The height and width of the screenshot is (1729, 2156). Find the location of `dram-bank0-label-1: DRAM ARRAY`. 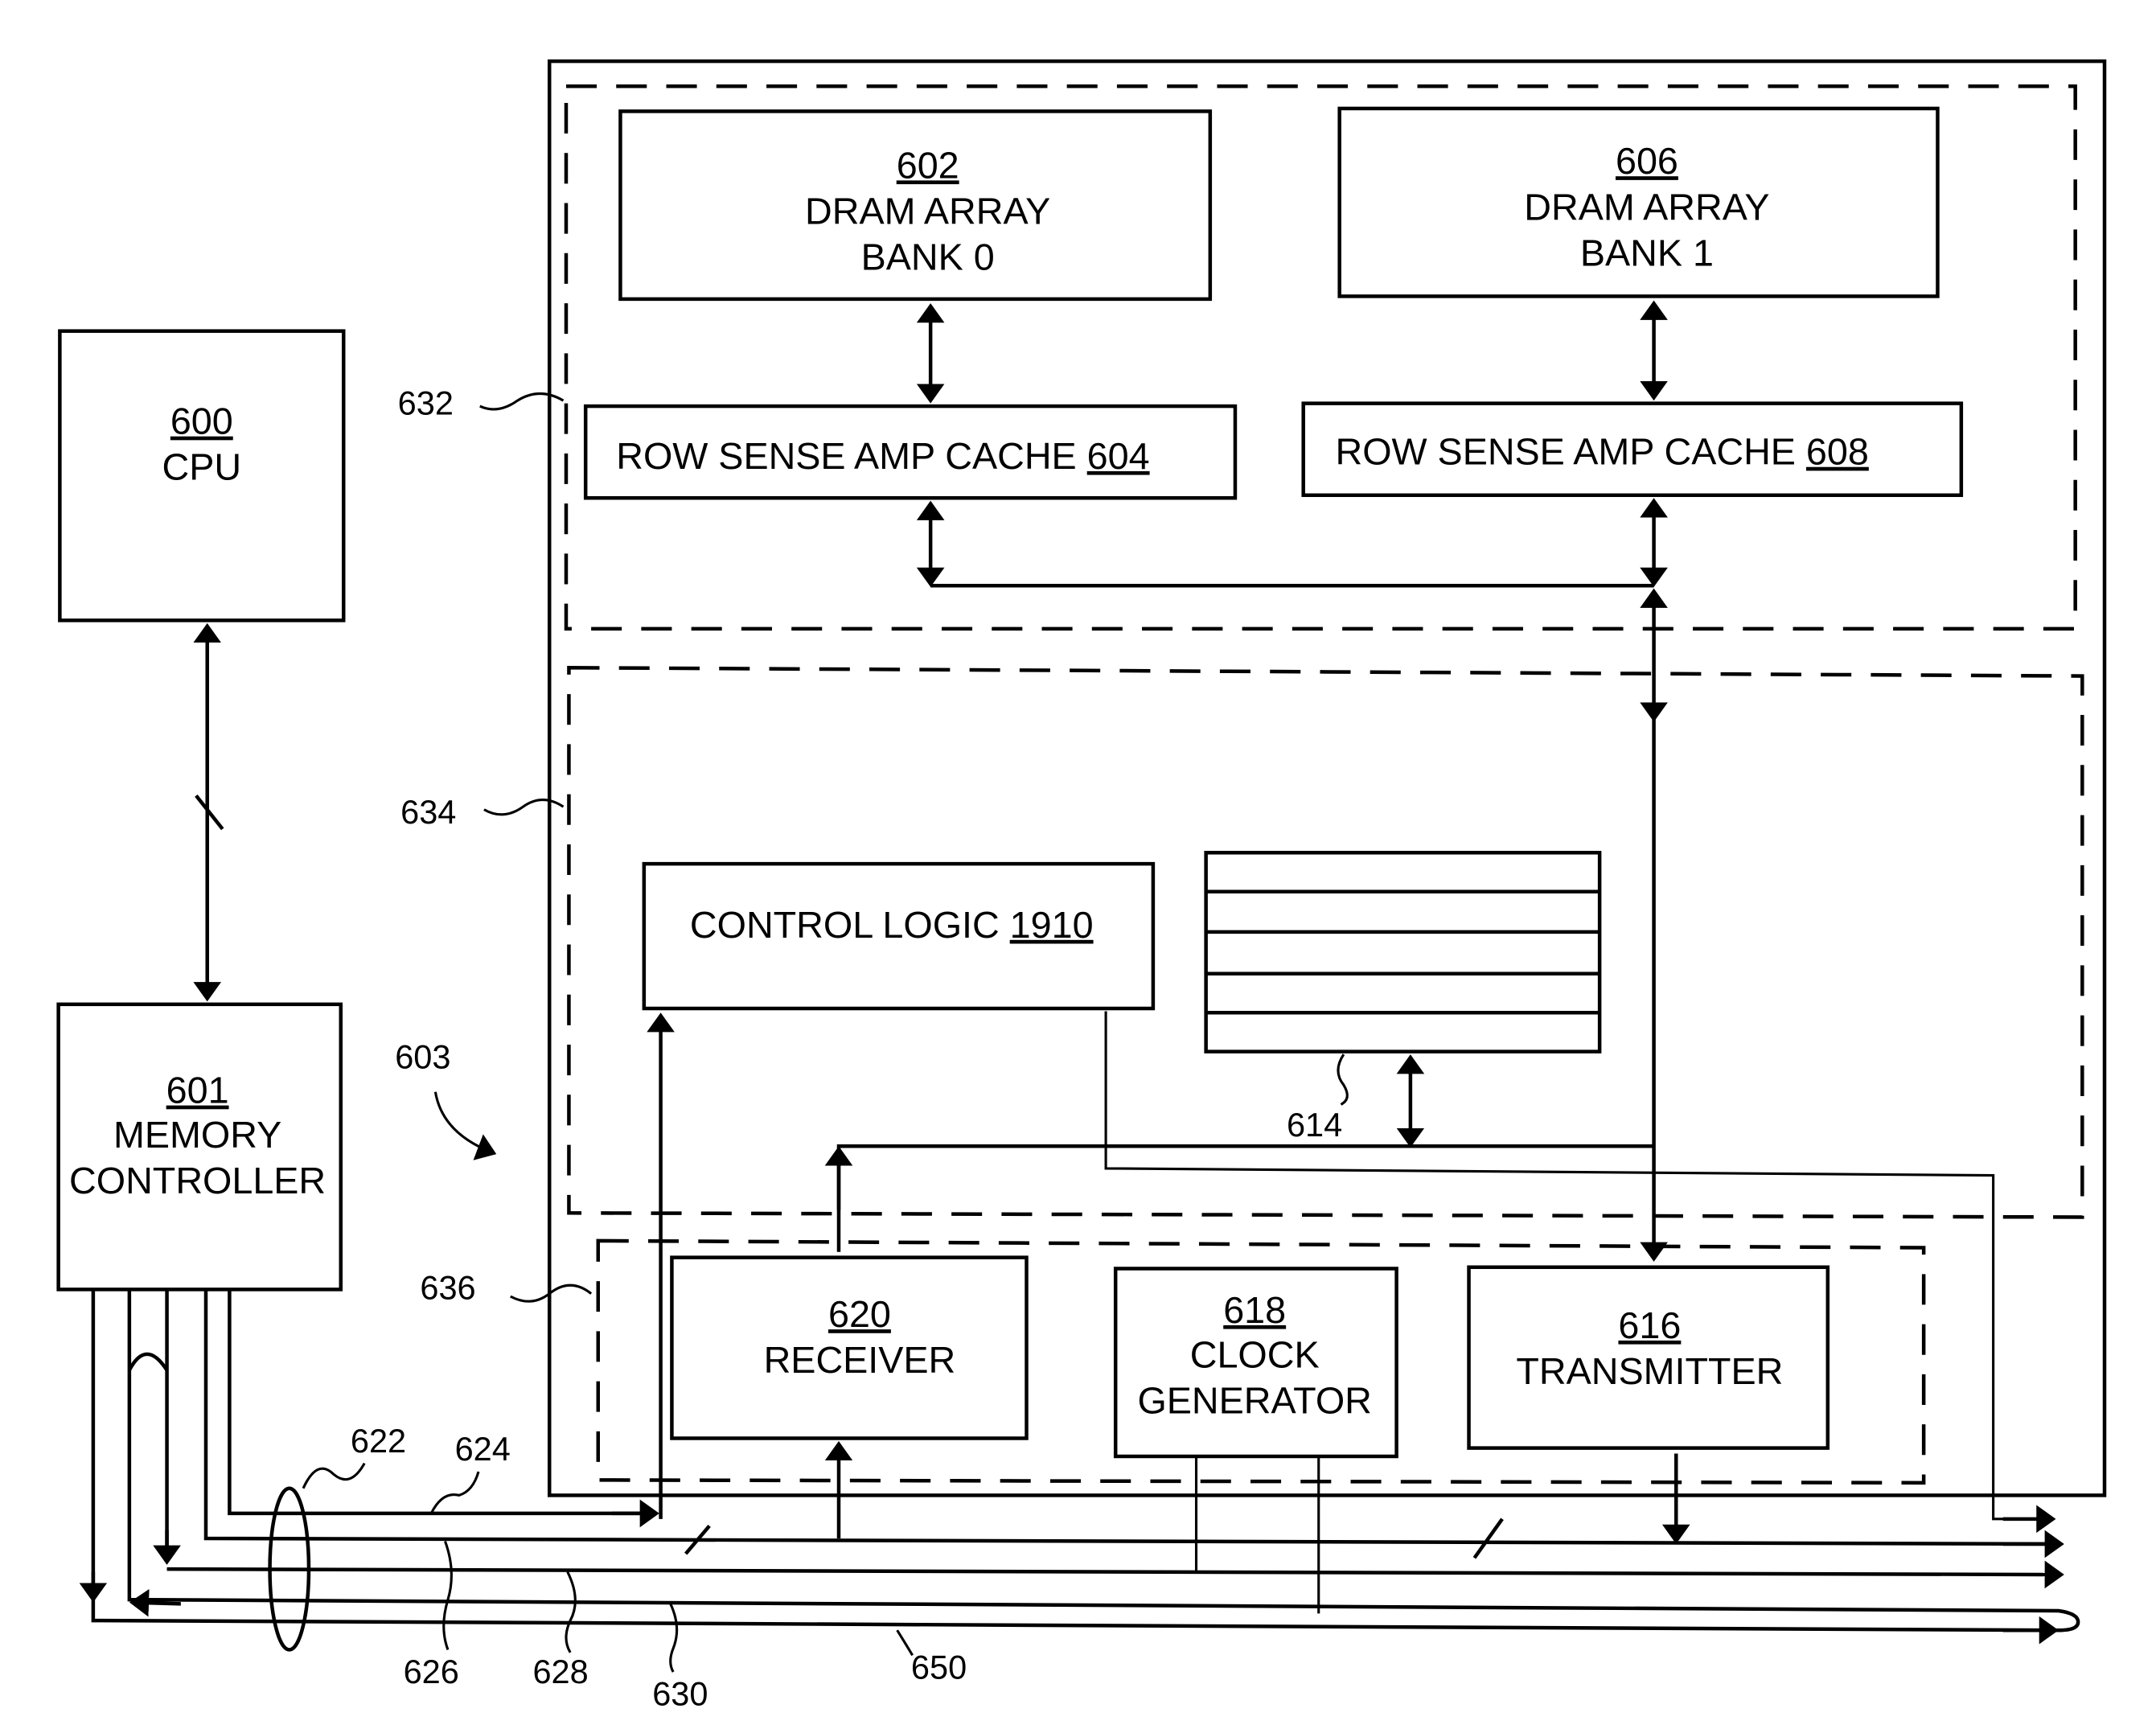

dram-bank0-label-1: DRAM ARRAY is located at coordinates (927, 211).